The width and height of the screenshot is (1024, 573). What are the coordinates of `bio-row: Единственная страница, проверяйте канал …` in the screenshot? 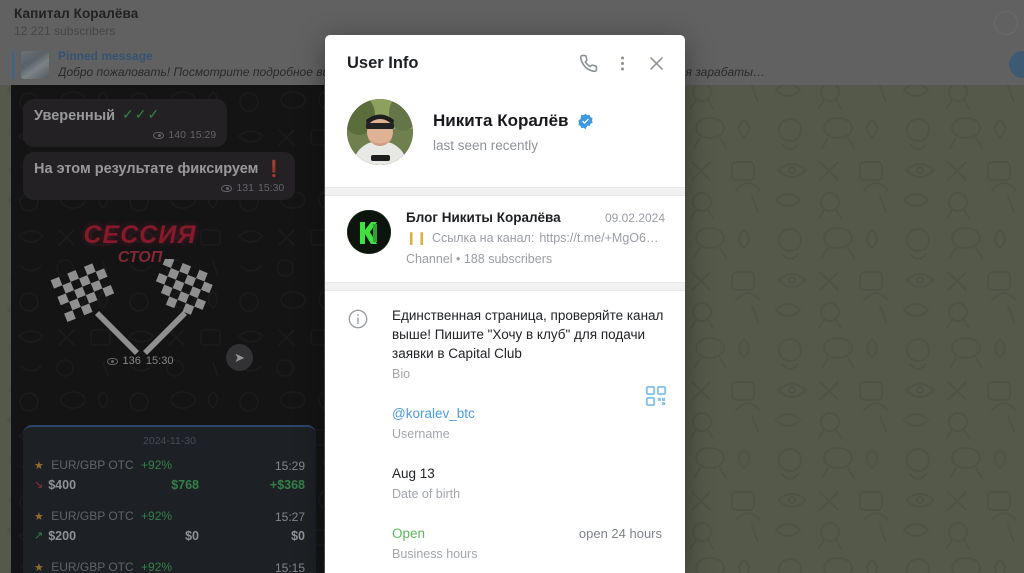 It's located at (506, 343).